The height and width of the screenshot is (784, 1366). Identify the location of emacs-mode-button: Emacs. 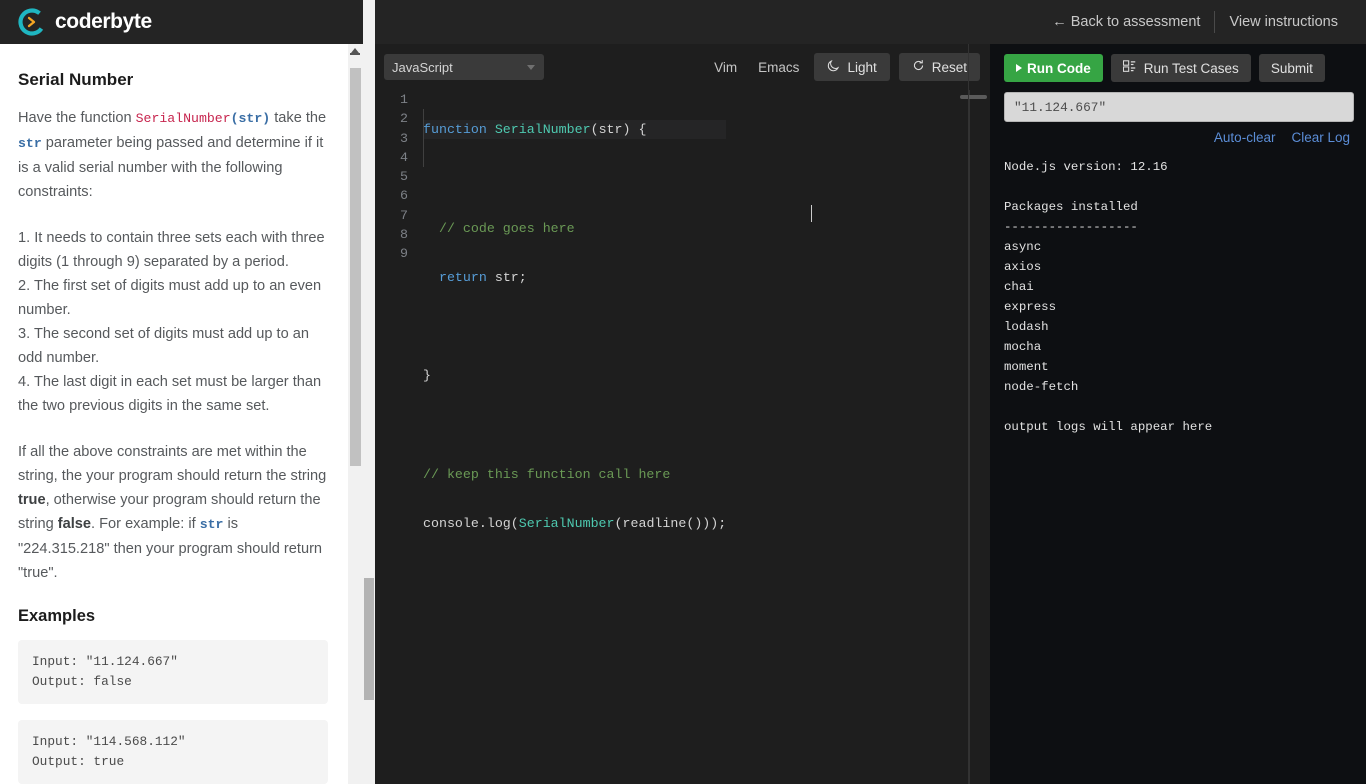
(778, 67).